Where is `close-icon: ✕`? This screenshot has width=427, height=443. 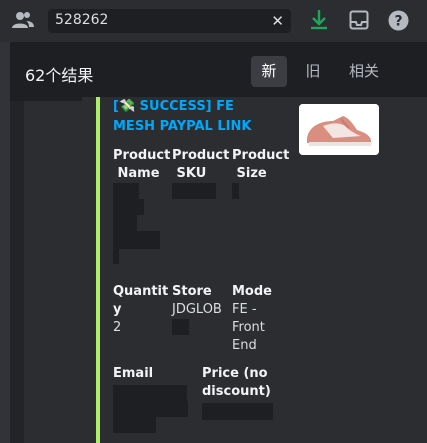
close-icon: ✕ is located at coordinates (277, 21).